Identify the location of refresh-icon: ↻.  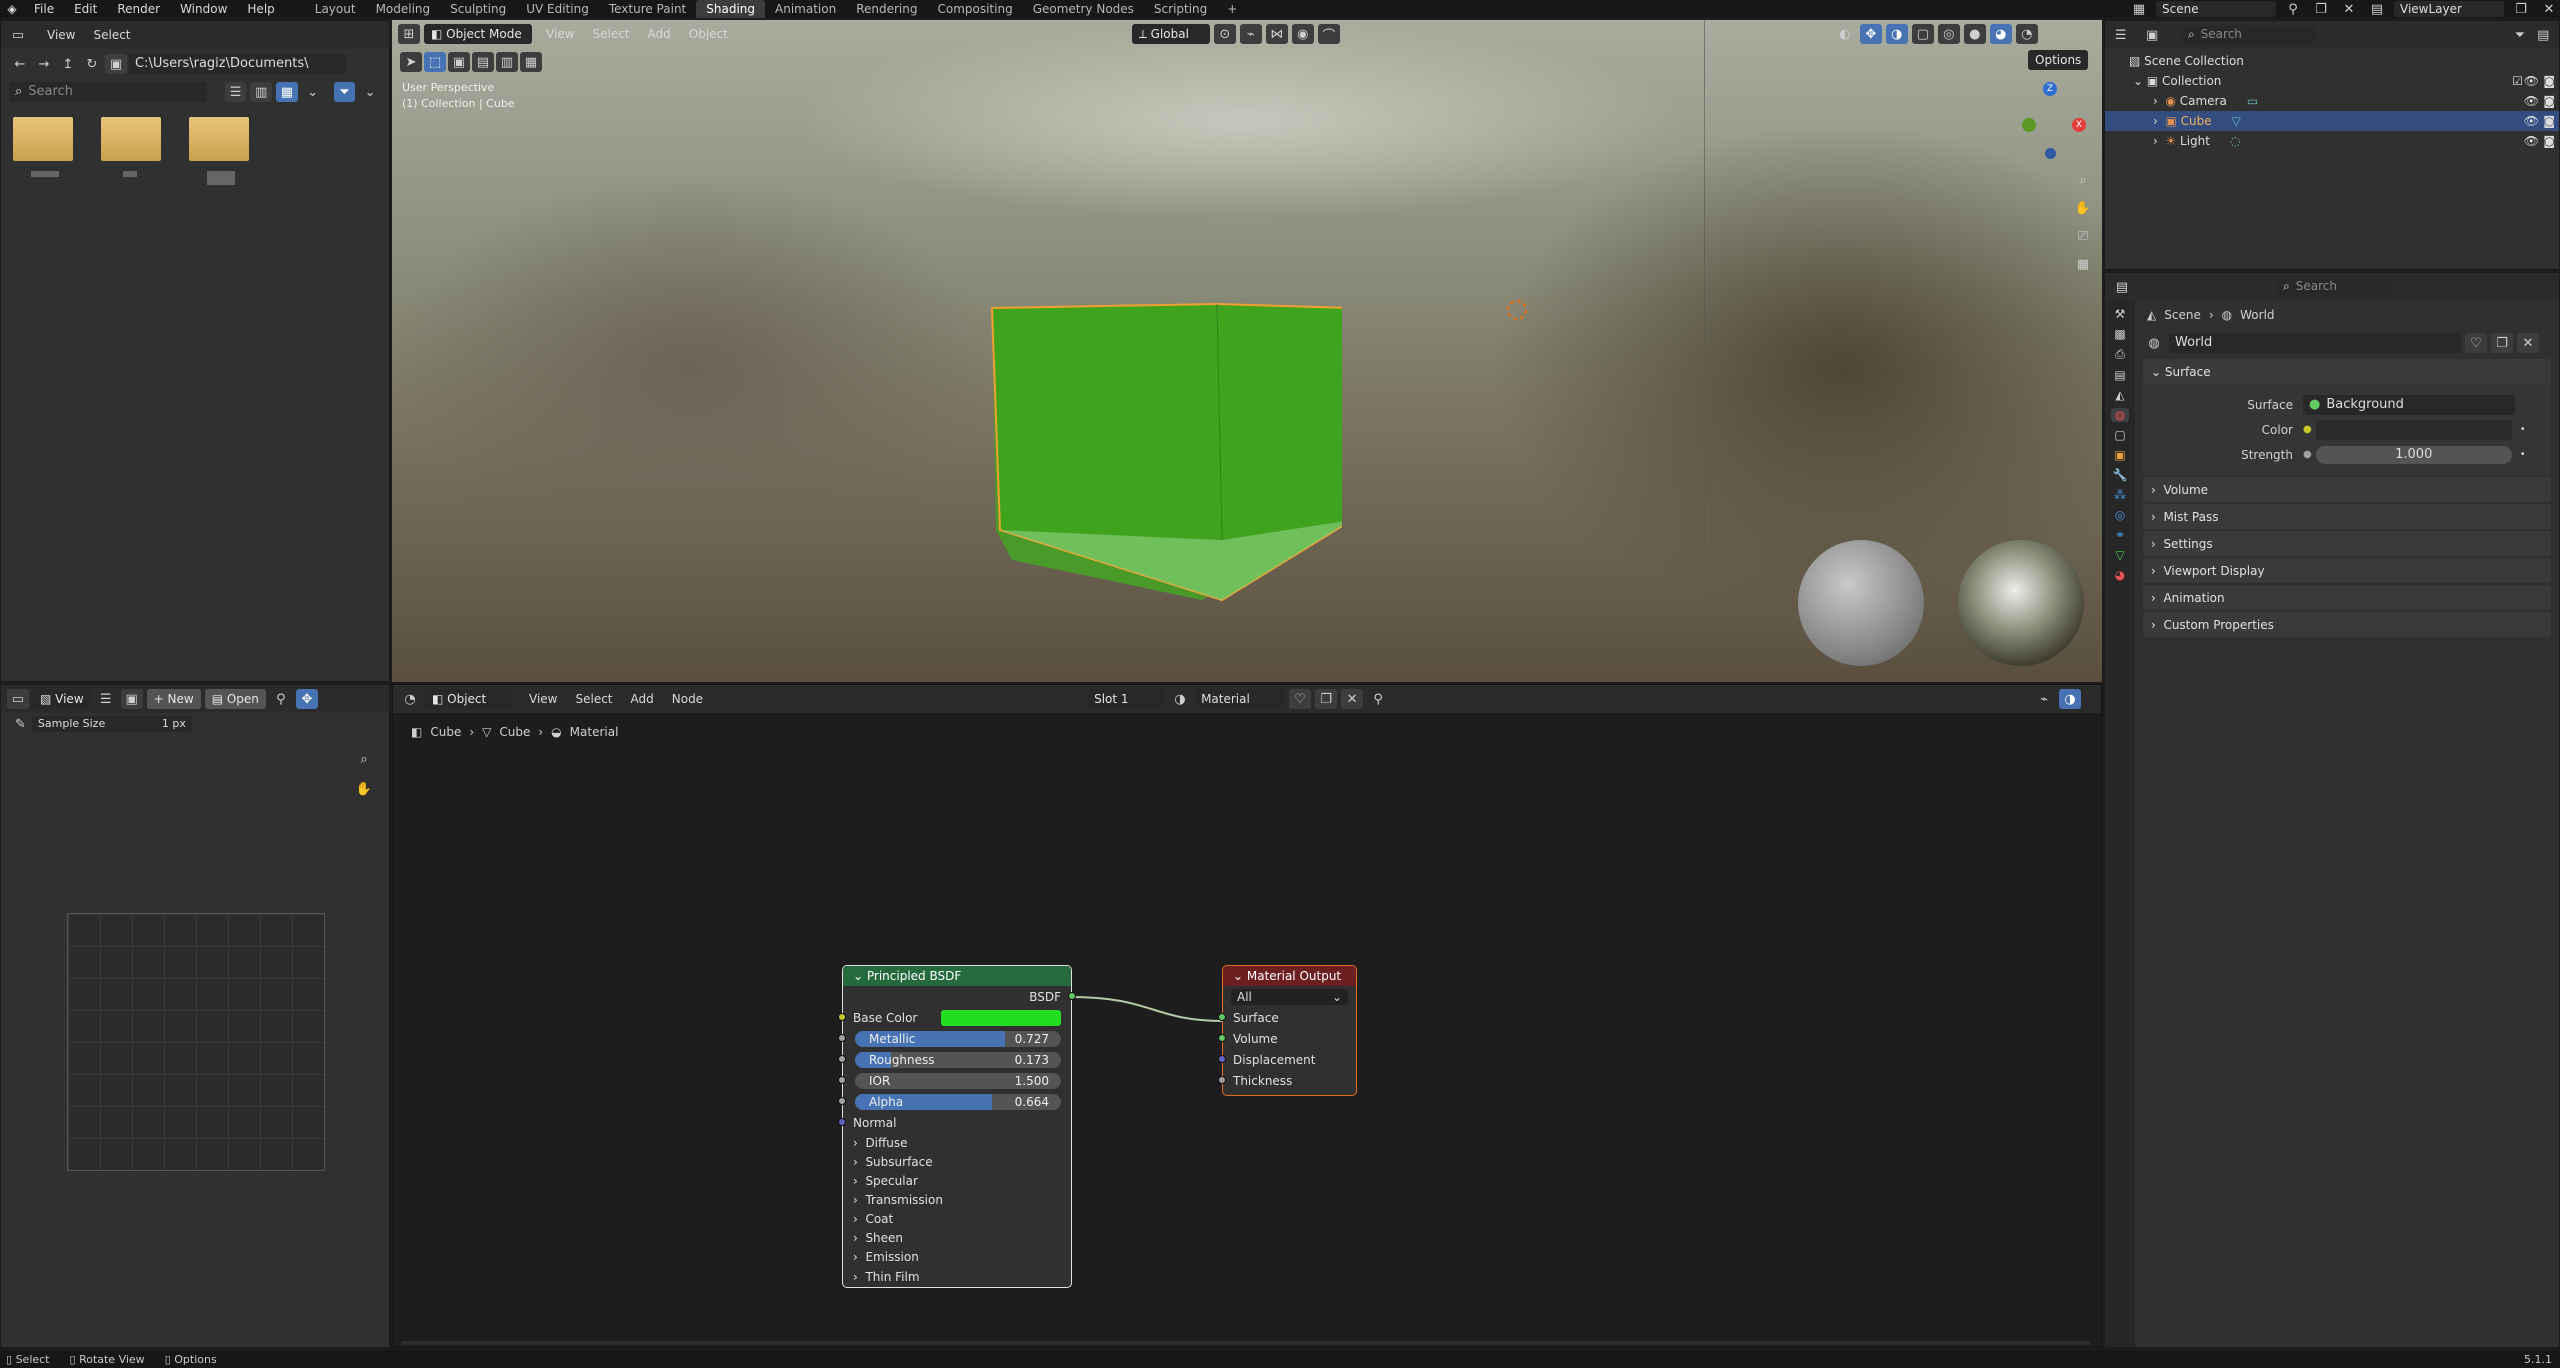
(92, 64).